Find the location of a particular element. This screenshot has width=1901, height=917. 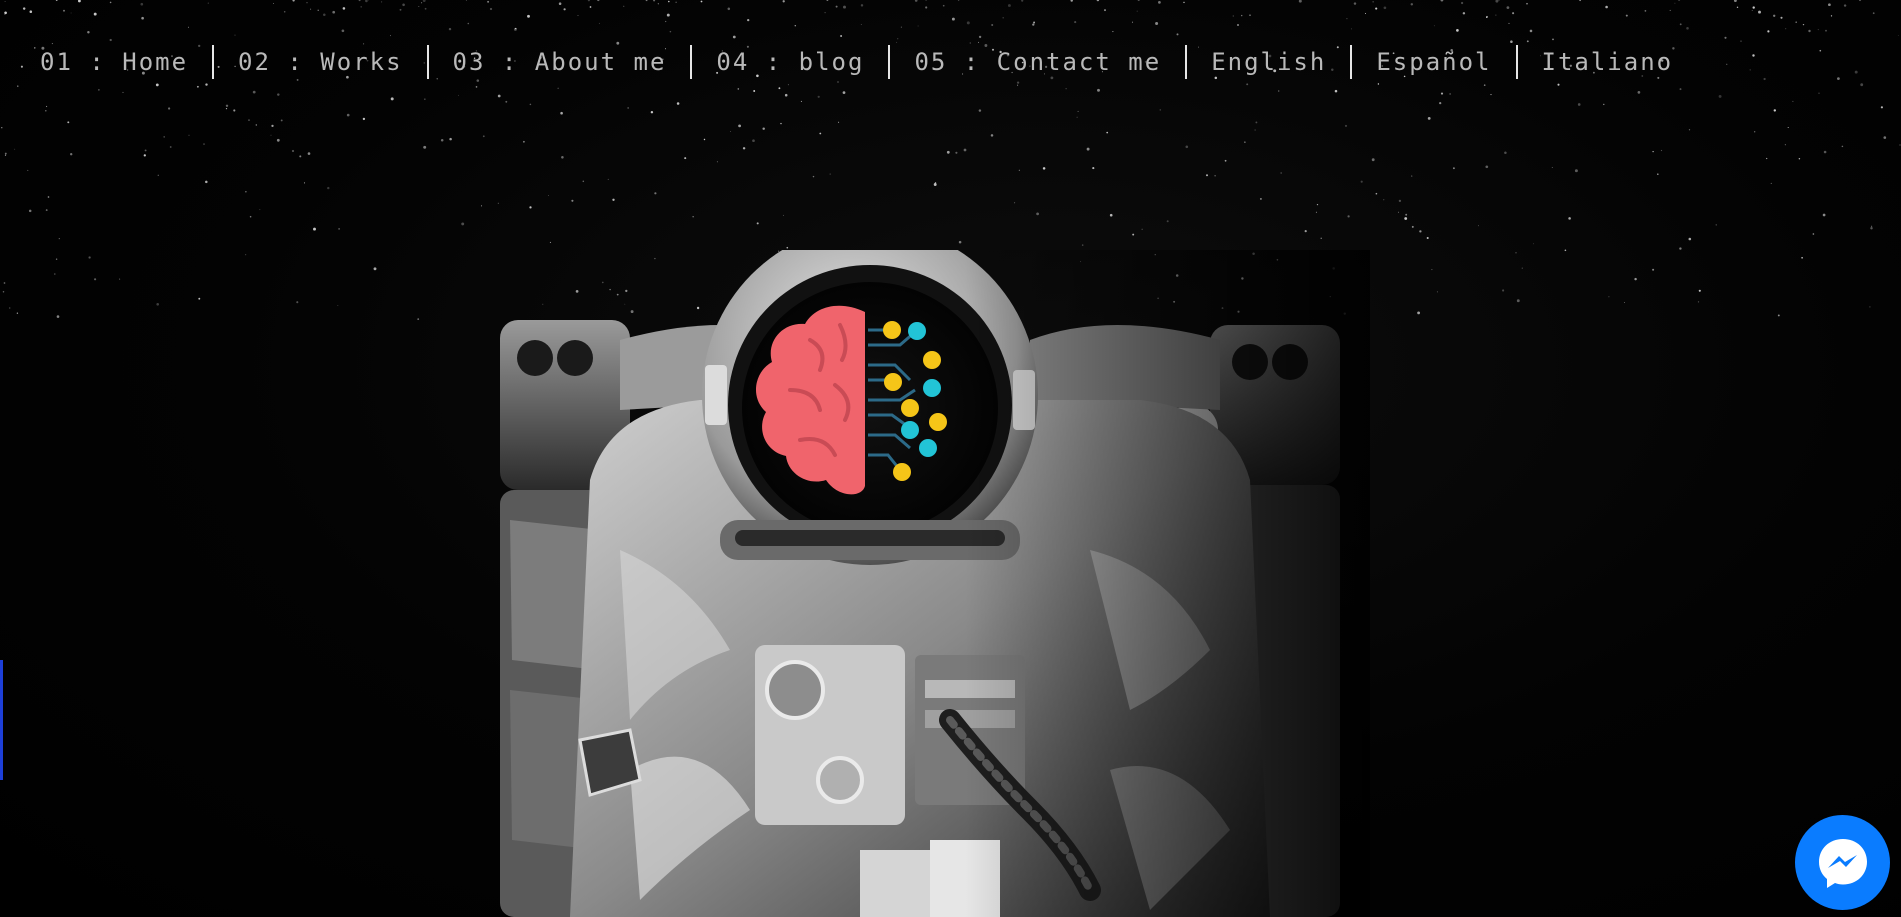

nav-works: 02 : Works is located at coordinates (320, 62).